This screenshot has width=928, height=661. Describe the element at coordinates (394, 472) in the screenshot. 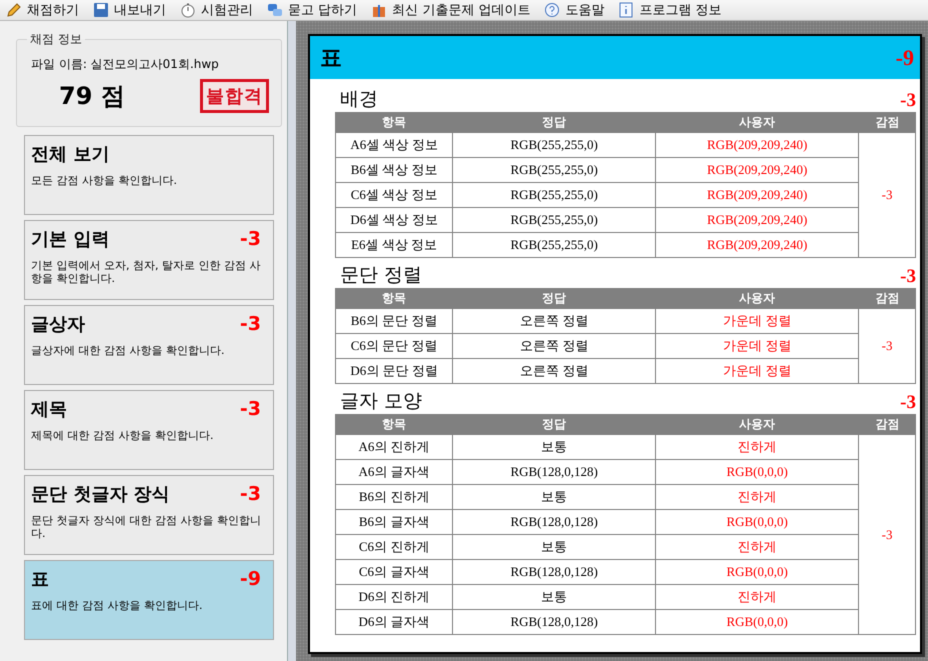

I see `table-cell: A6의 글자색` at that location.